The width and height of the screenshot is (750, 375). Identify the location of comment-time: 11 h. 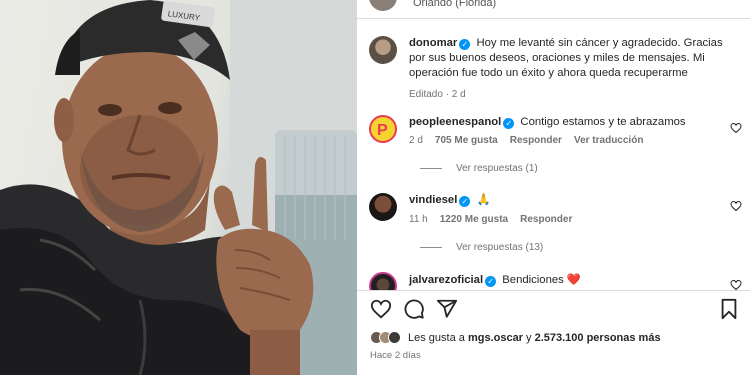
(418, 219).